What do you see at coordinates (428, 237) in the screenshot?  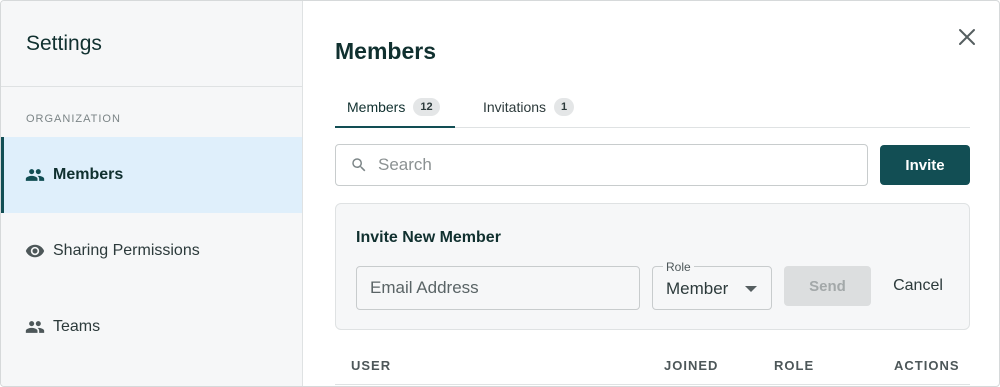 I see `invite-panel-title: Invite New Member` at bounding box center [428, 237].